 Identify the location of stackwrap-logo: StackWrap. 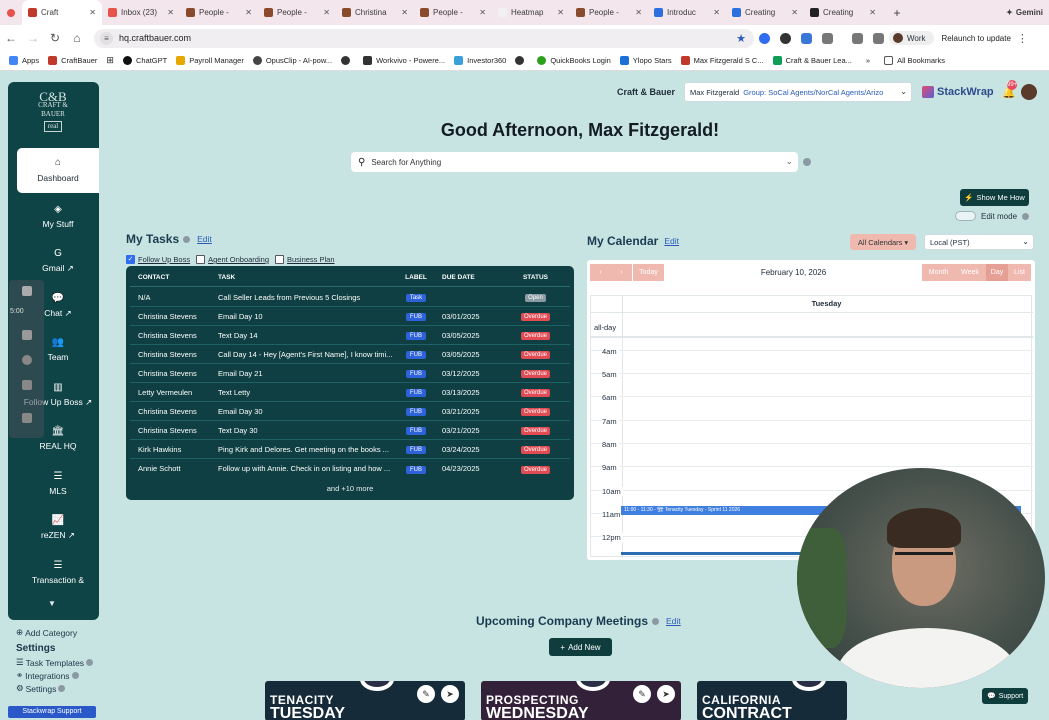
(958, 92).